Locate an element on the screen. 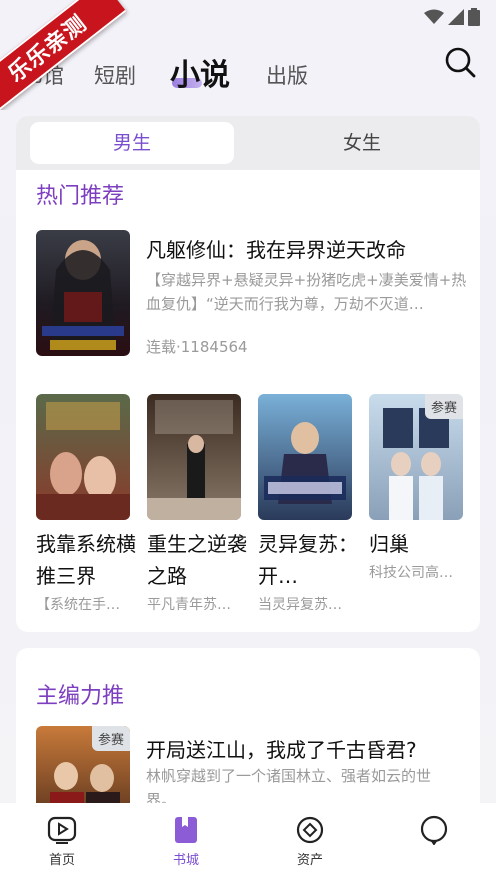  nav-home: 首页 is located at coordinates (62, 841).